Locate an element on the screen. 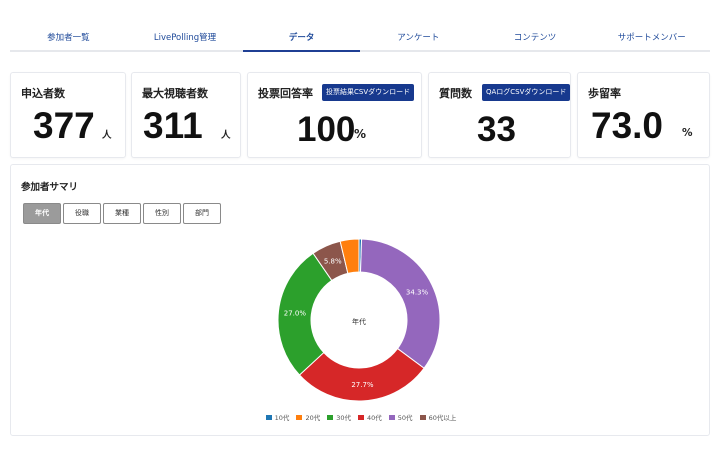 The width and height of the screenshot is (720, 452). max-viewers-label: 最大視聴者数 is located at coordinates (175, 93).